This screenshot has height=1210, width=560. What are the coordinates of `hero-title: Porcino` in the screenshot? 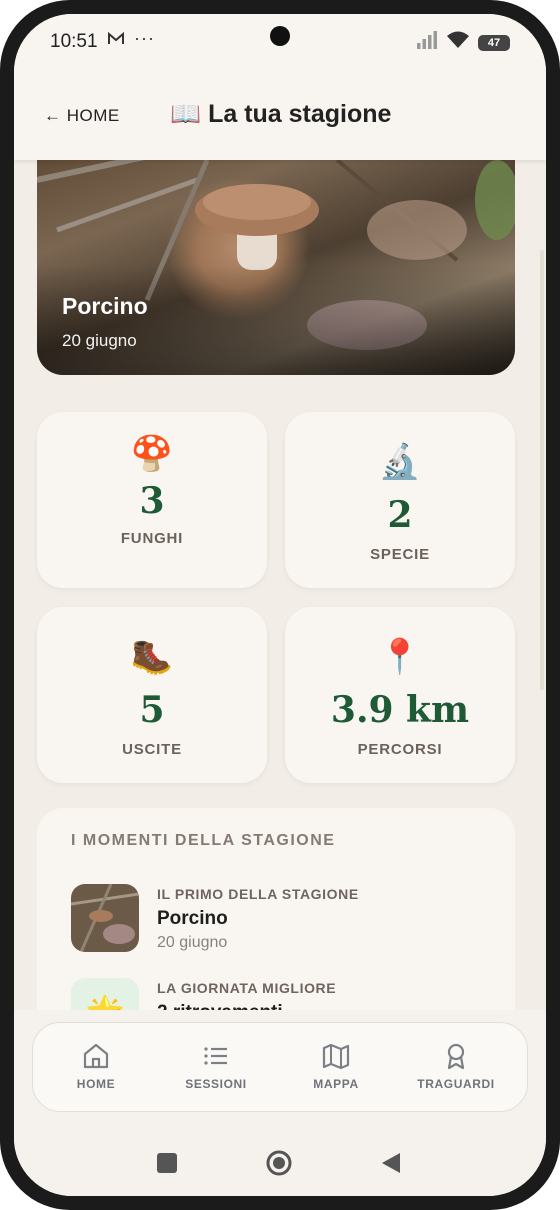 It's located at (105, 306).